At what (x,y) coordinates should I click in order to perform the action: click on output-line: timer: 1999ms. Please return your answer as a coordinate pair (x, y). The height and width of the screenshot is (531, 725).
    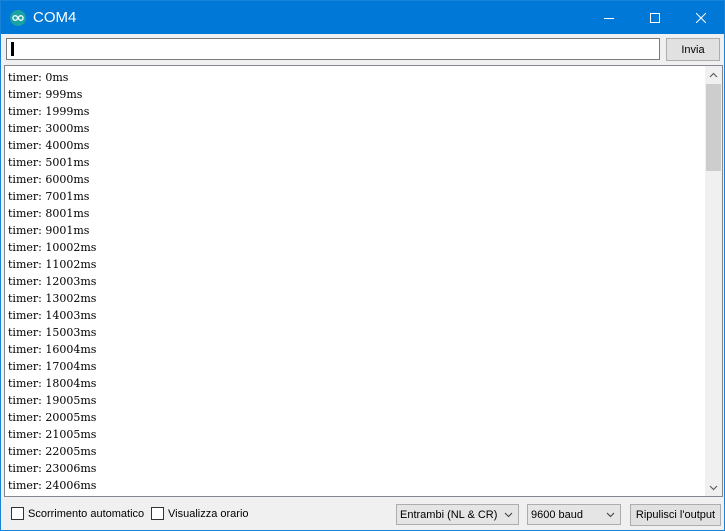
    Looking at the image, I should click on (49, 111).